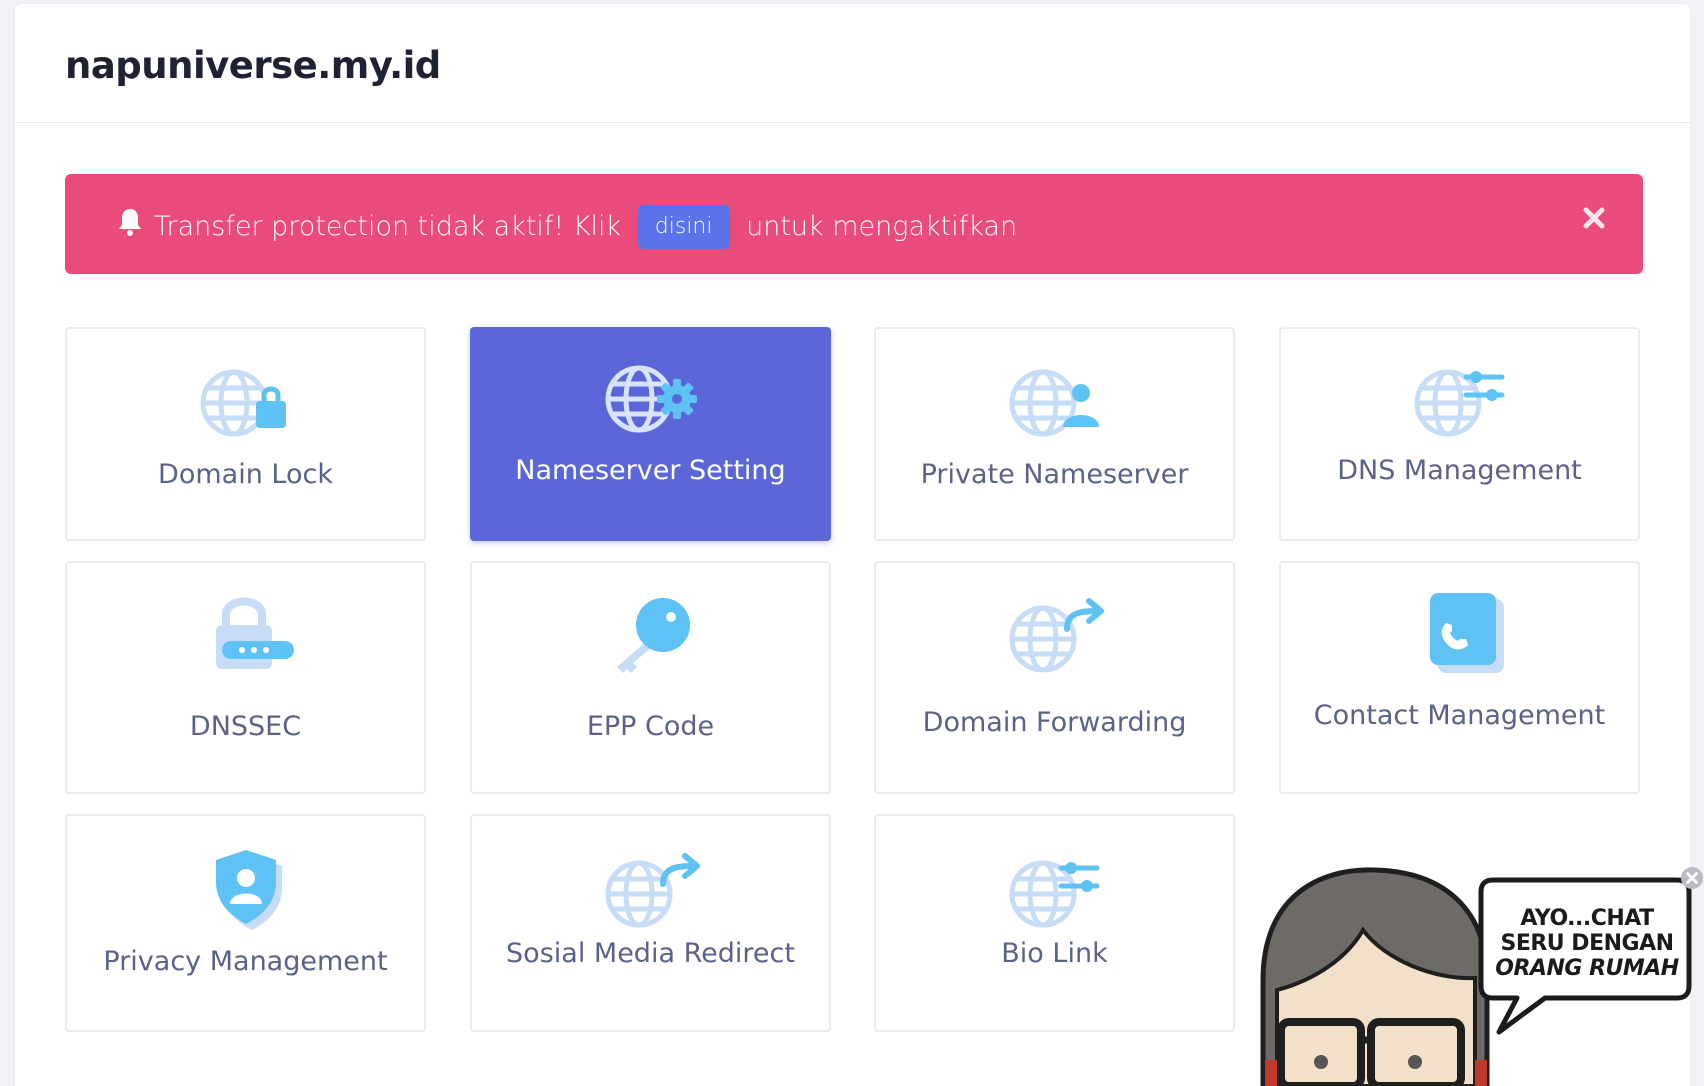 This screenshot has height=1086, width=1704. I want to click on tile-dnssec: DNSSEC, so click(245, 677).